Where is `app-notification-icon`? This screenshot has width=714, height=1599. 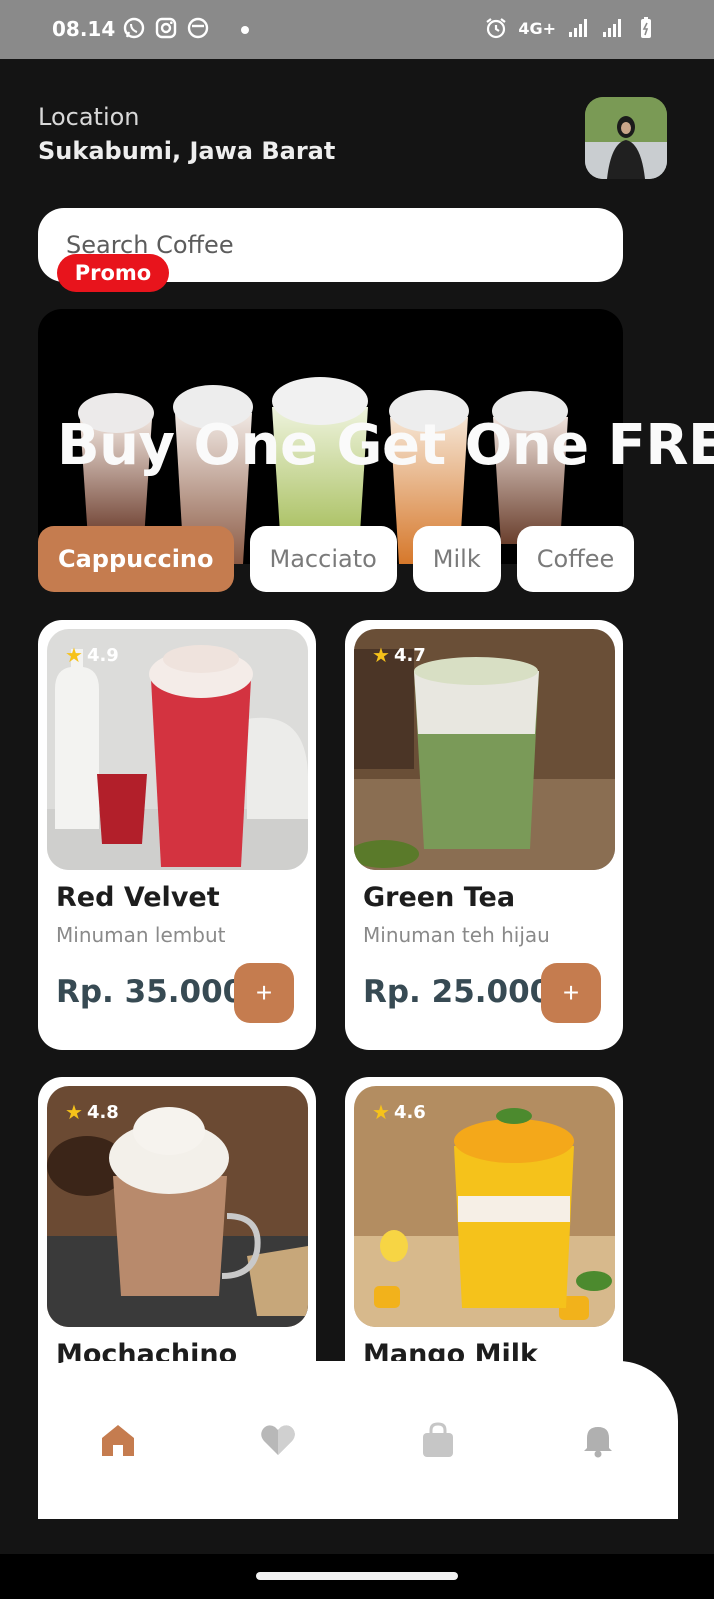
app-notification-icon is located at coordinates (198, 28).